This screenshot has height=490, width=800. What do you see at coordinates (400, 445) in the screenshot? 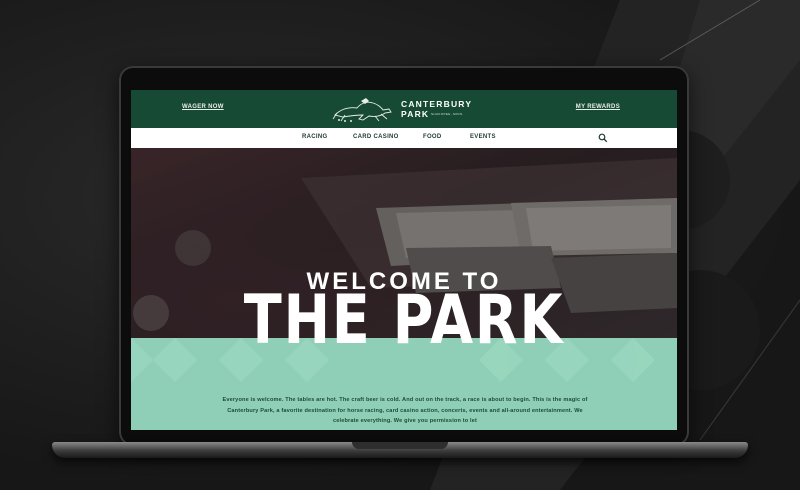
I see `laptop-notch` at bounding box center [400, 445].